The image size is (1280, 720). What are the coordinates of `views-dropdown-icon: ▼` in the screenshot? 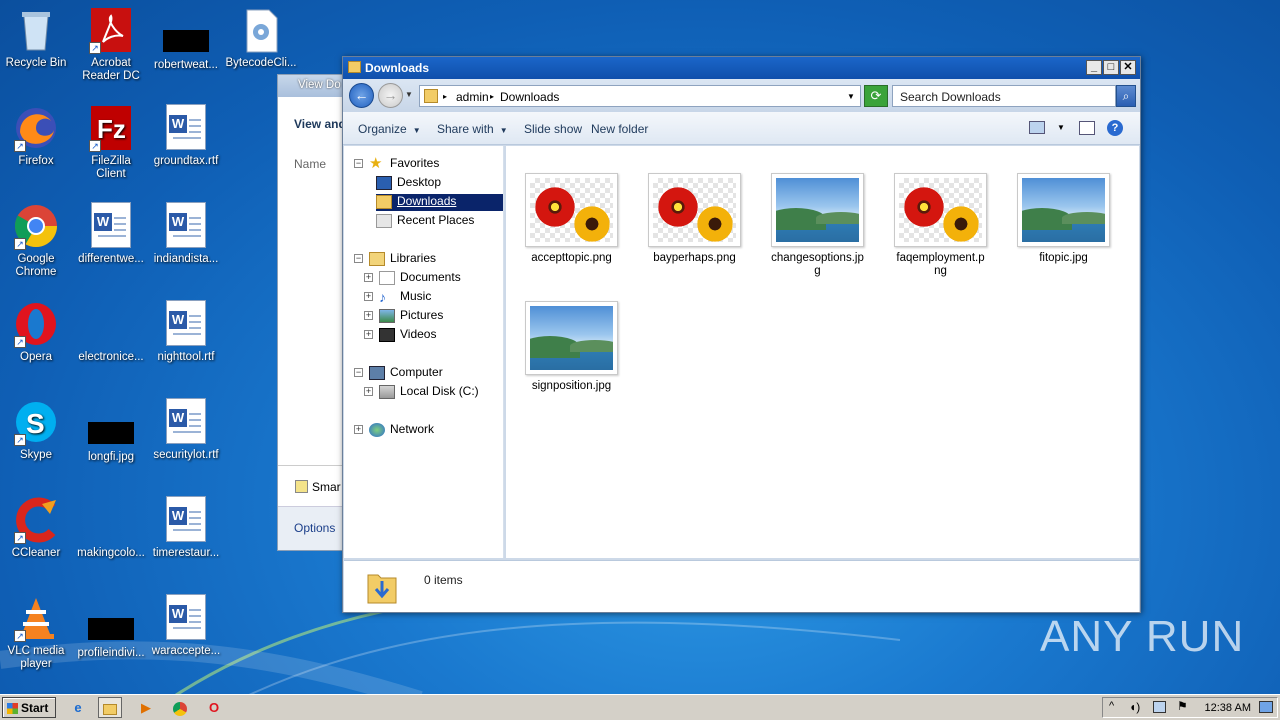 It's located at (1061, 127).